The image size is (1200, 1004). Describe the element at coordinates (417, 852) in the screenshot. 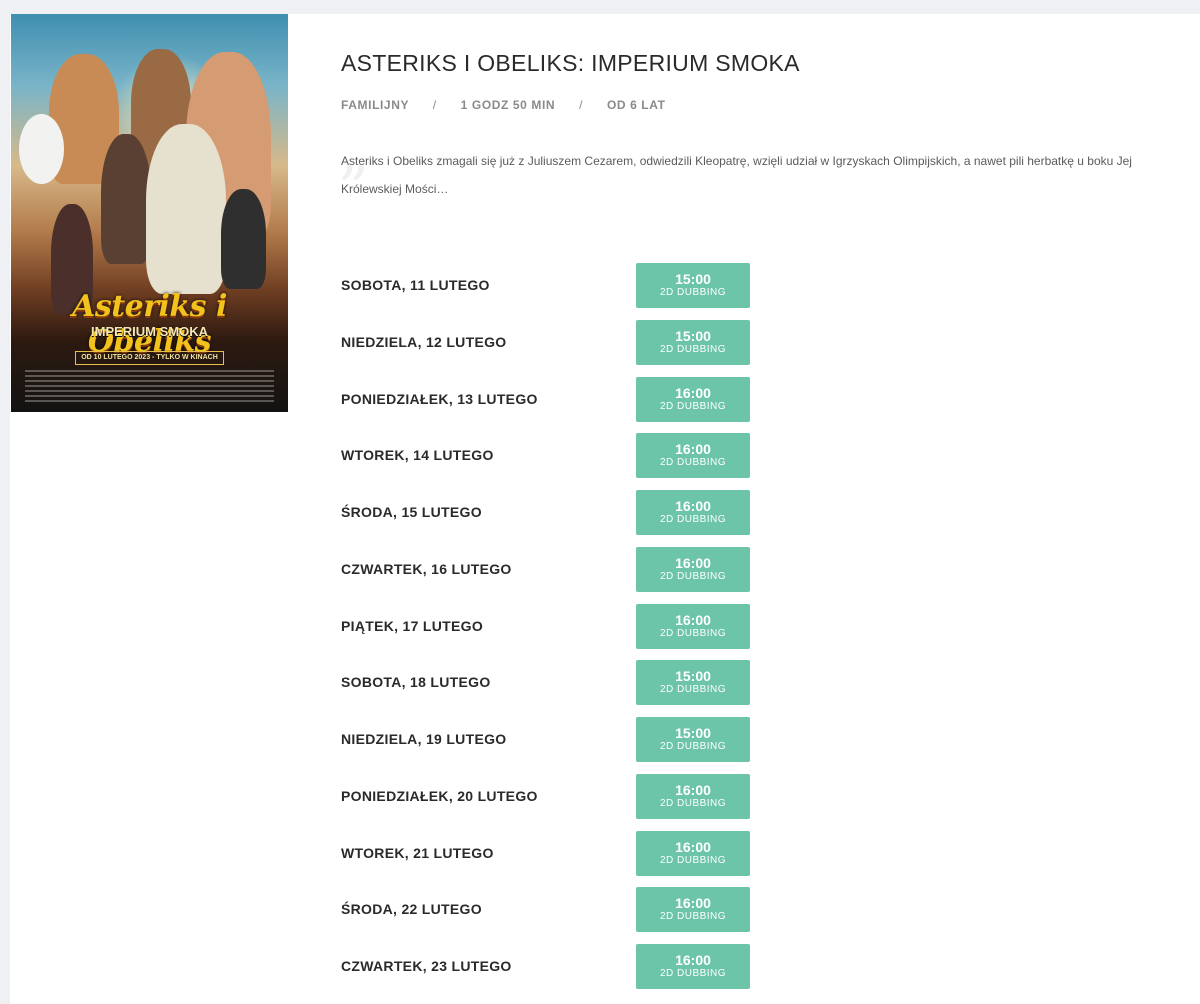

I see `showtime-day: WTOREK, 21 LUTEGO` at that location.